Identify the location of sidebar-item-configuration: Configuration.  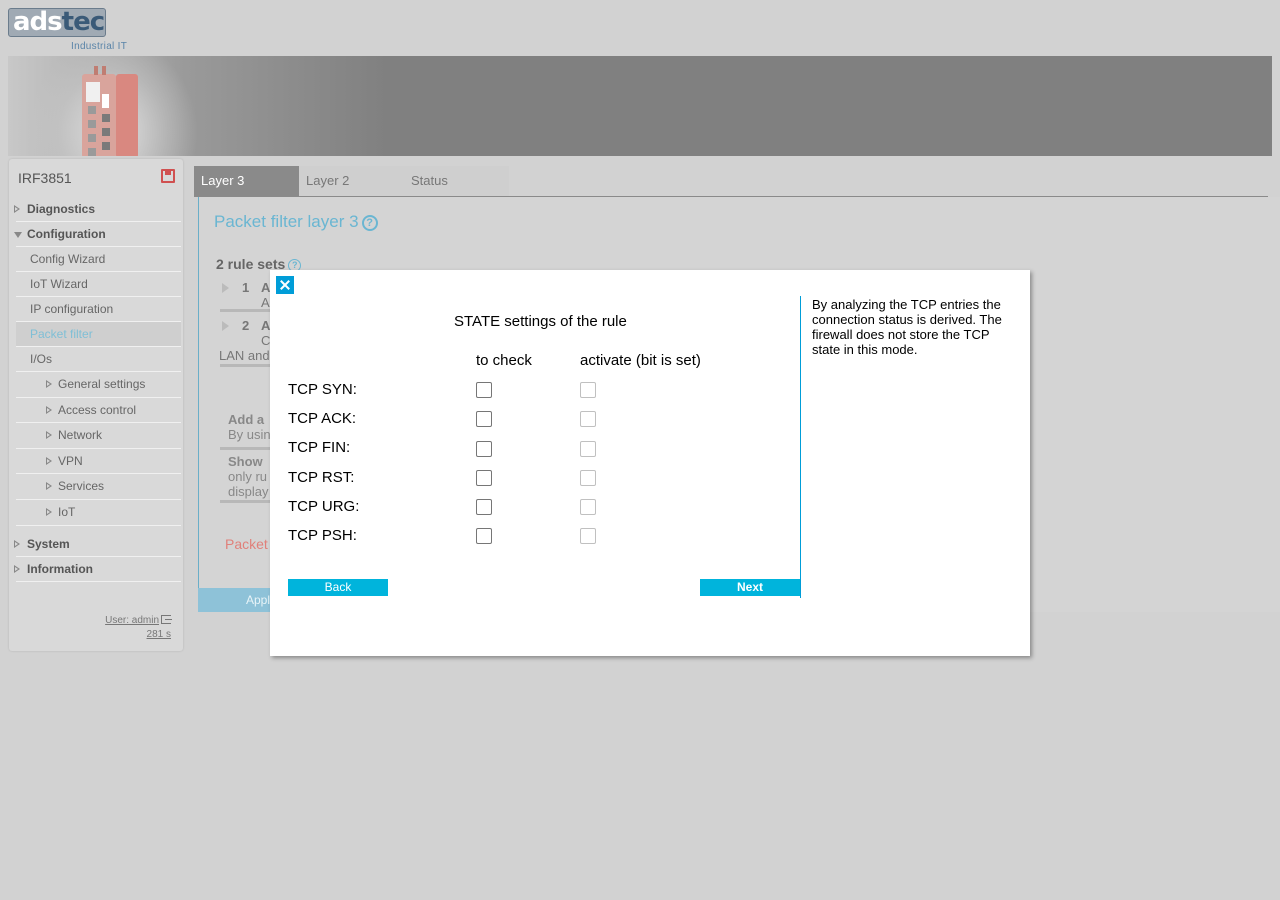
(97, 234).